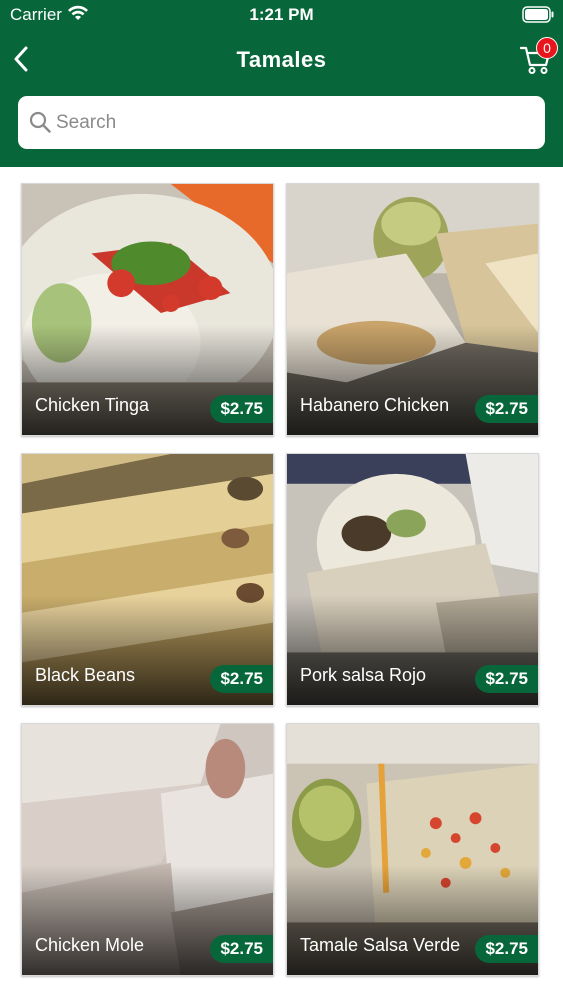  I want to click on page-title: Tamales, so click(281, 59).